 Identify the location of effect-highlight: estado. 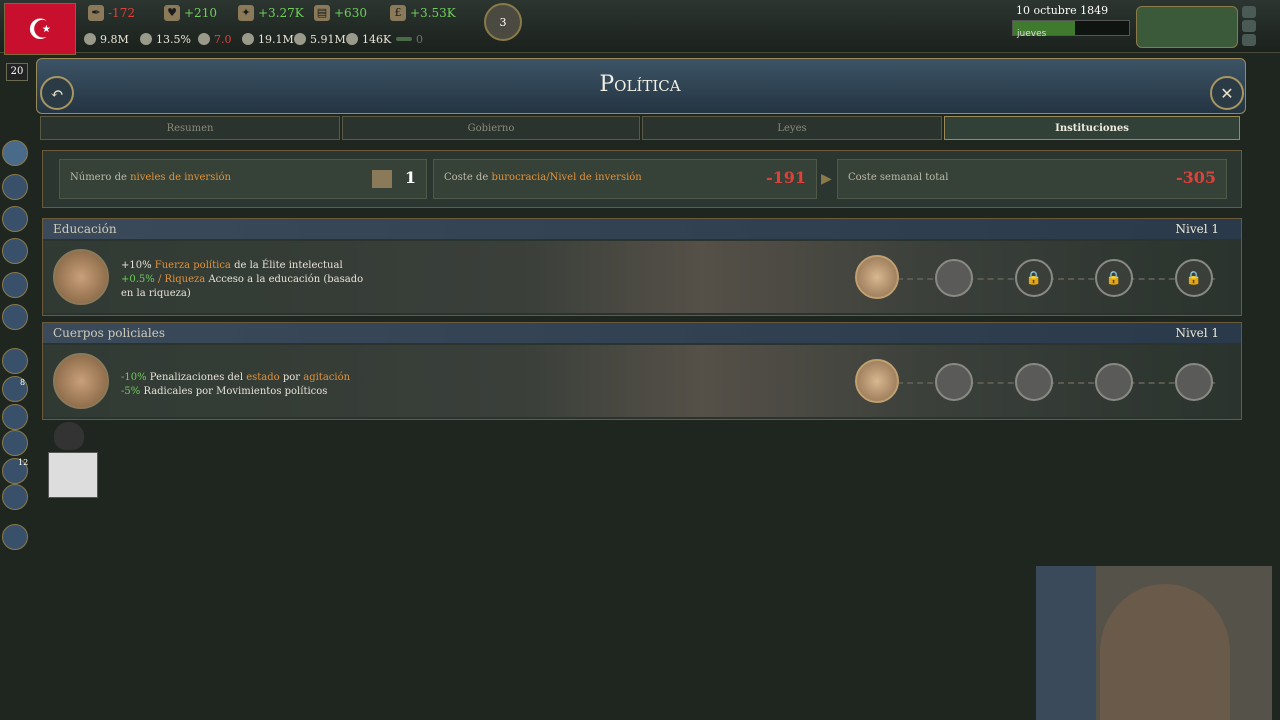
(263, 377).